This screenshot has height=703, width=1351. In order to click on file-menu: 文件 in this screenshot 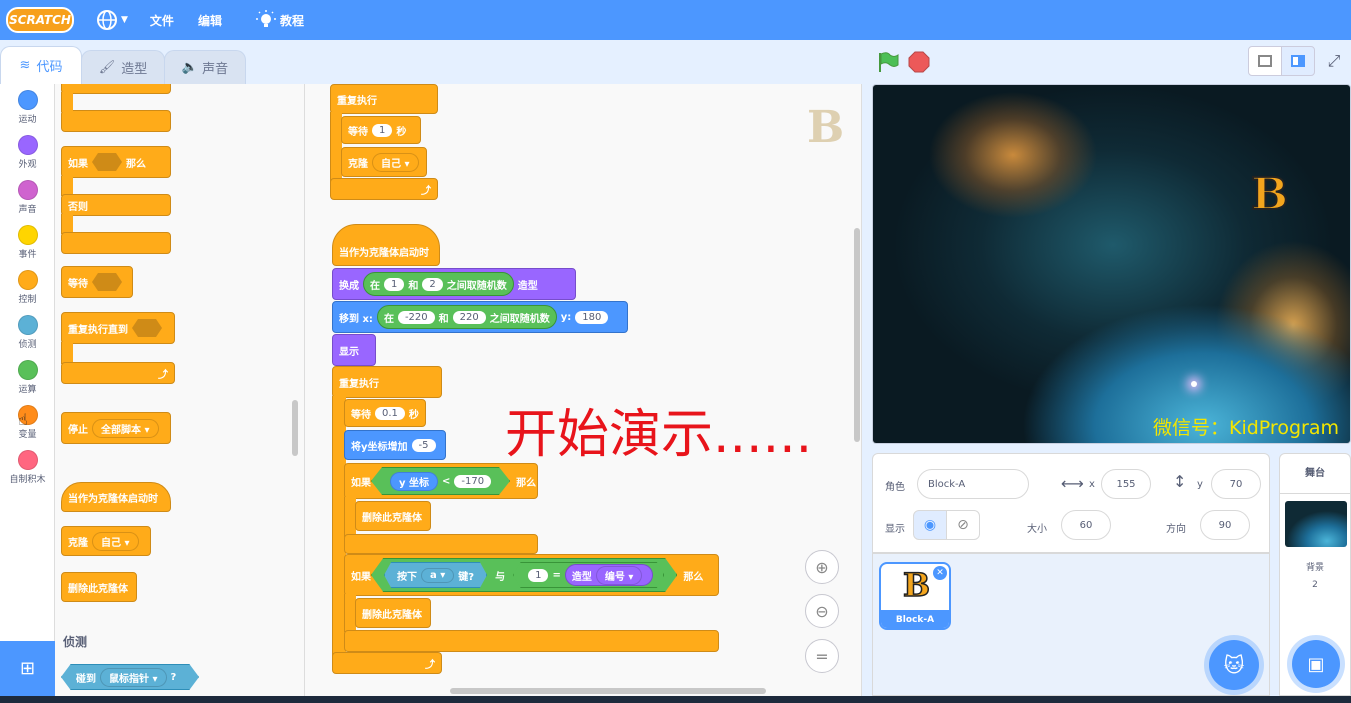, I will do `click(162, 20)`.